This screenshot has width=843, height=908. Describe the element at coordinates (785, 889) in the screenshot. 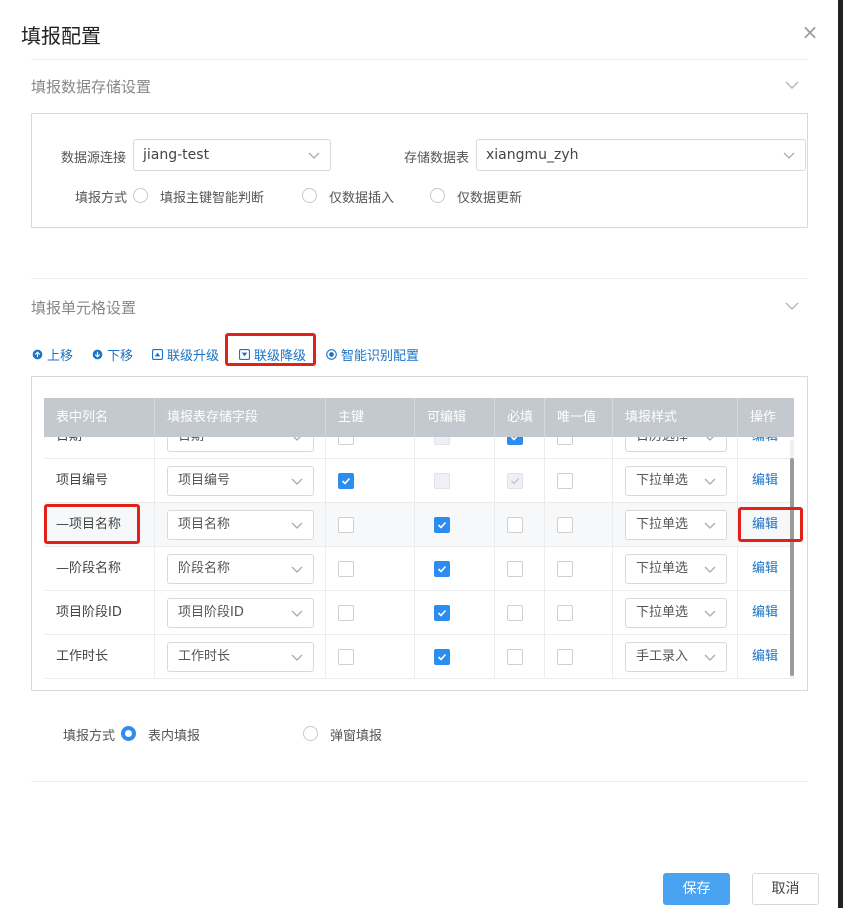

I see `cancel-button: 取消` at that location.